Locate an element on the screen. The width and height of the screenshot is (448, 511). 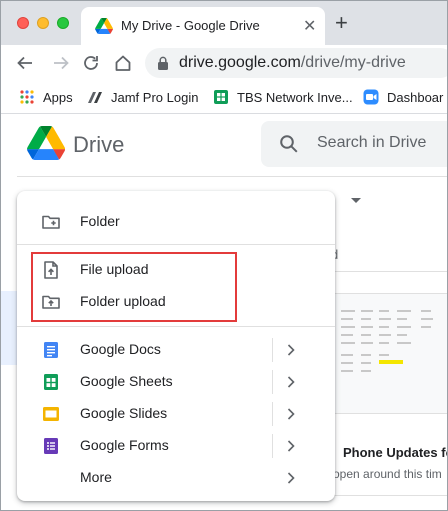
bookmark-apps: Apps is located at coordinates (46, 97).